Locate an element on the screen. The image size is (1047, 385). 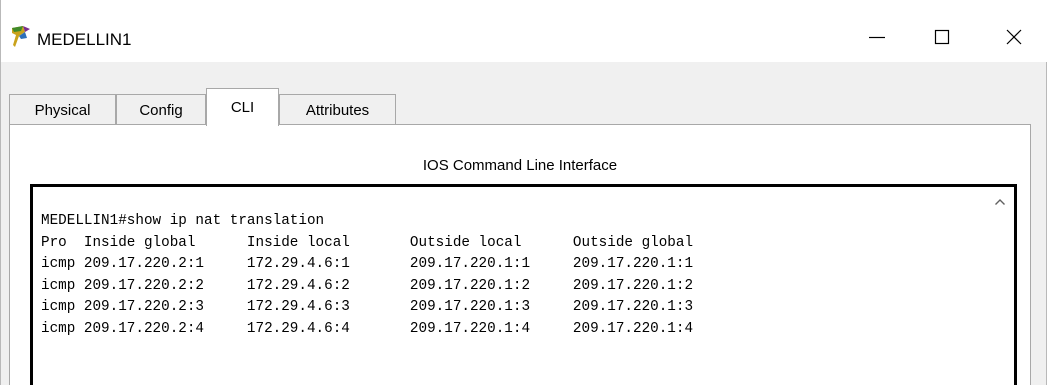
tab-label: Attributes is located at coordinates (337, 110).